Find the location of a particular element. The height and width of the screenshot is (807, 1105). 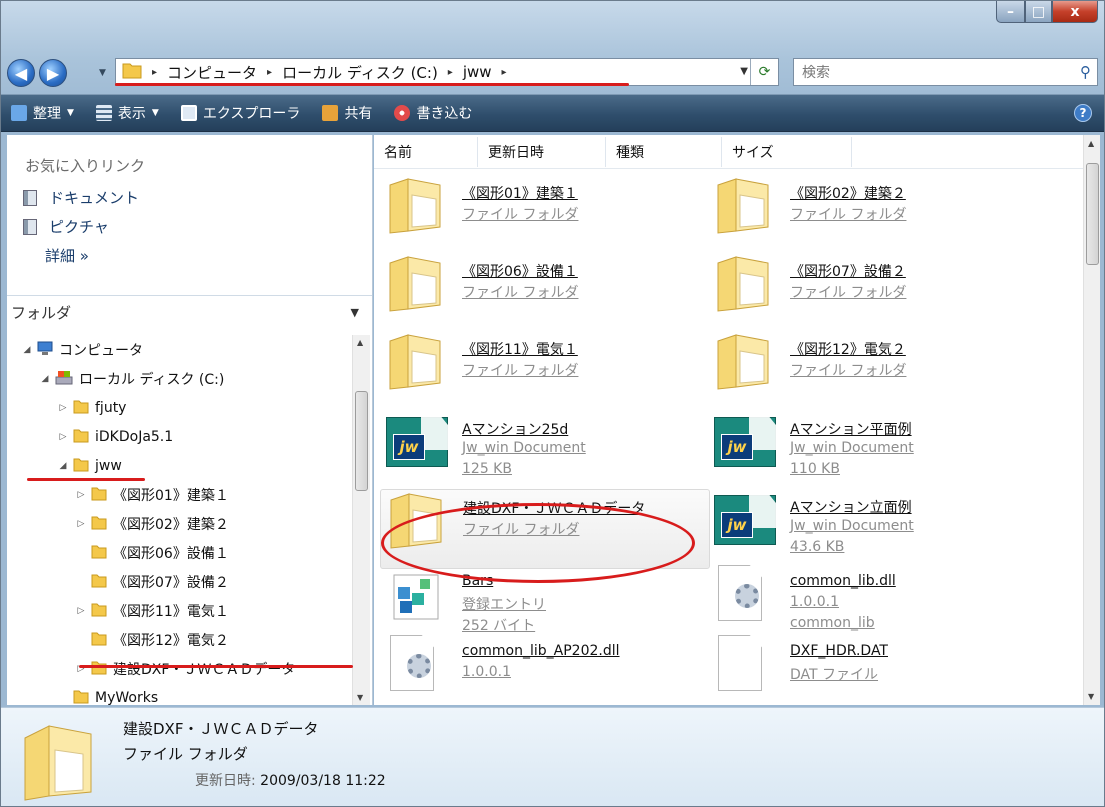

file-tile: jw Aマンション立面例 Jw_win Document 43.6 KB is located at coordinates (873, 529).